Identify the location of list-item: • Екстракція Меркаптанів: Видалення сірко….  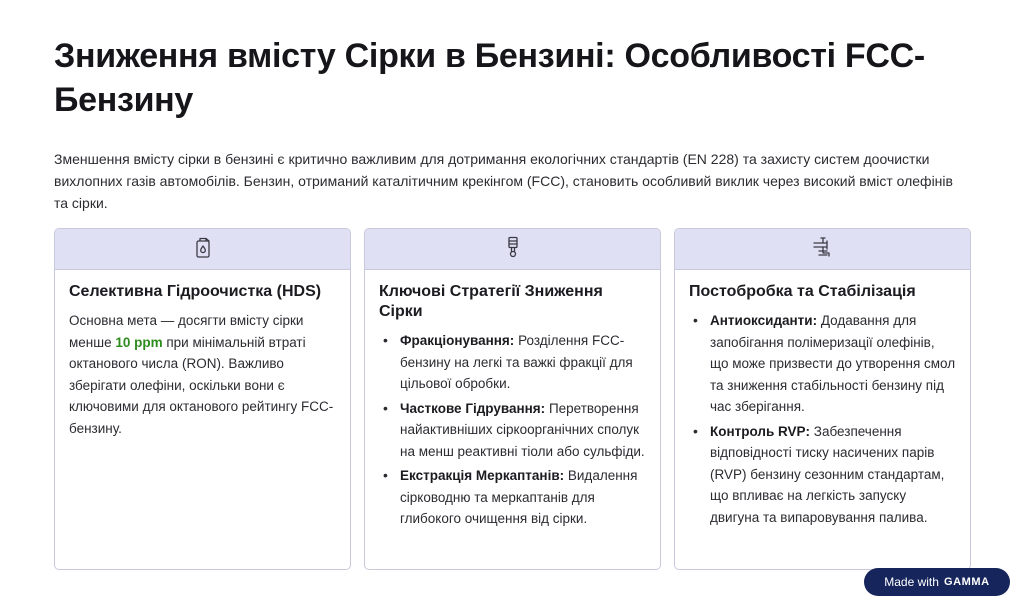
(510, 496).